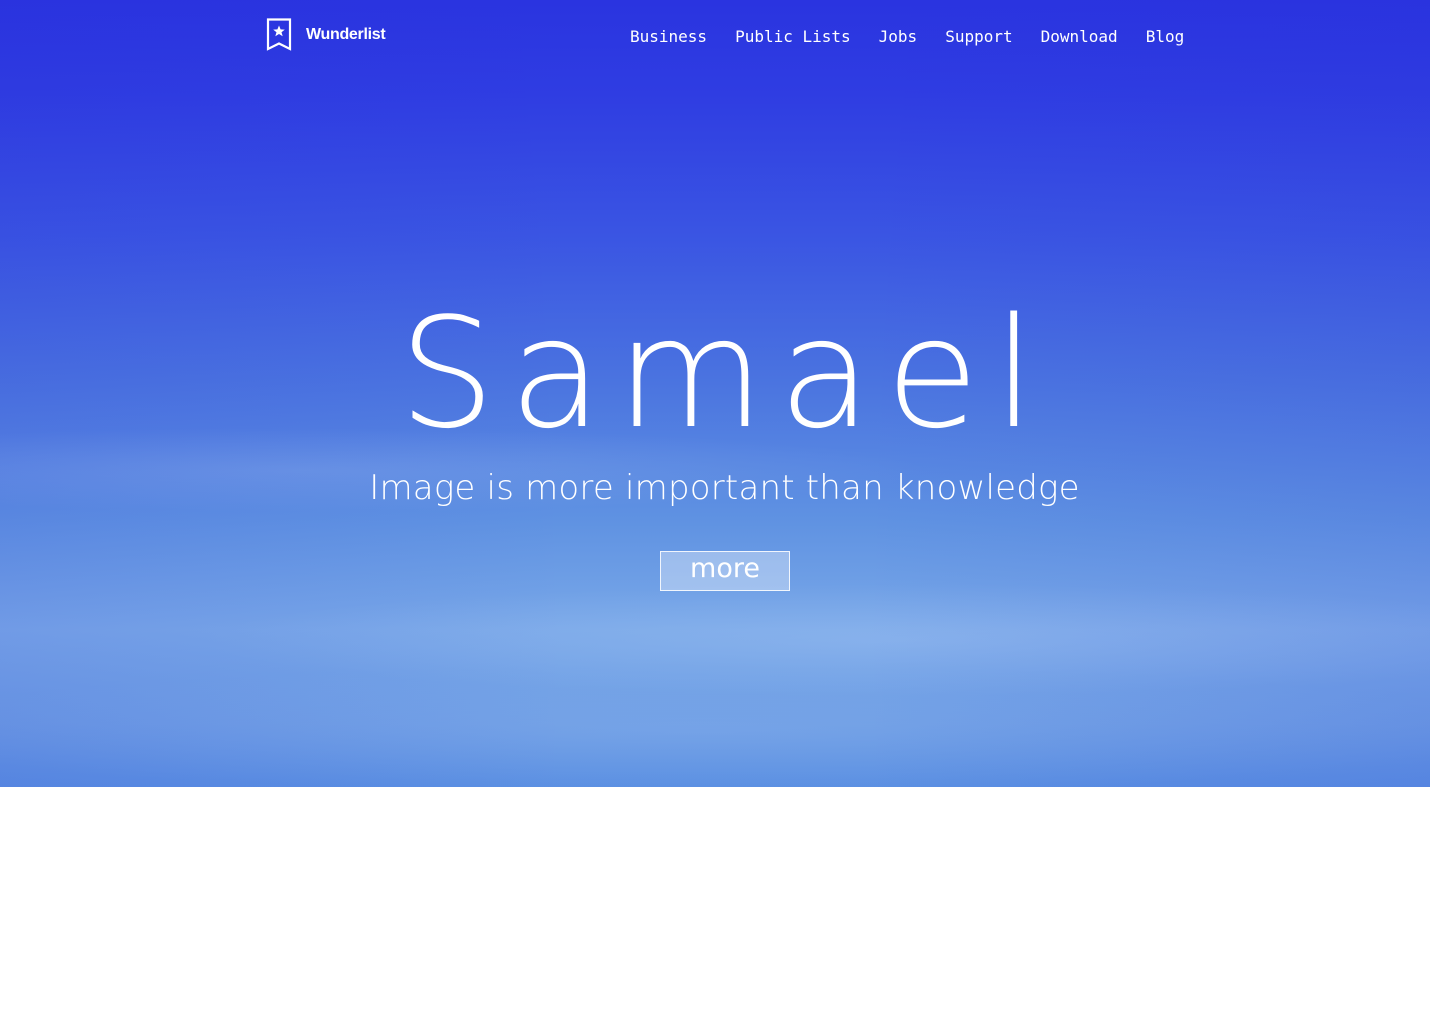  I want to click on nav-link-public-lists: Public Lists, so click(793, 36).